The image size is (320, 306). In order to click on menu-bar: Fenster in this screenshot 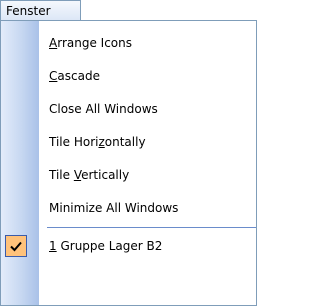, I will do `click(128, 11)`.